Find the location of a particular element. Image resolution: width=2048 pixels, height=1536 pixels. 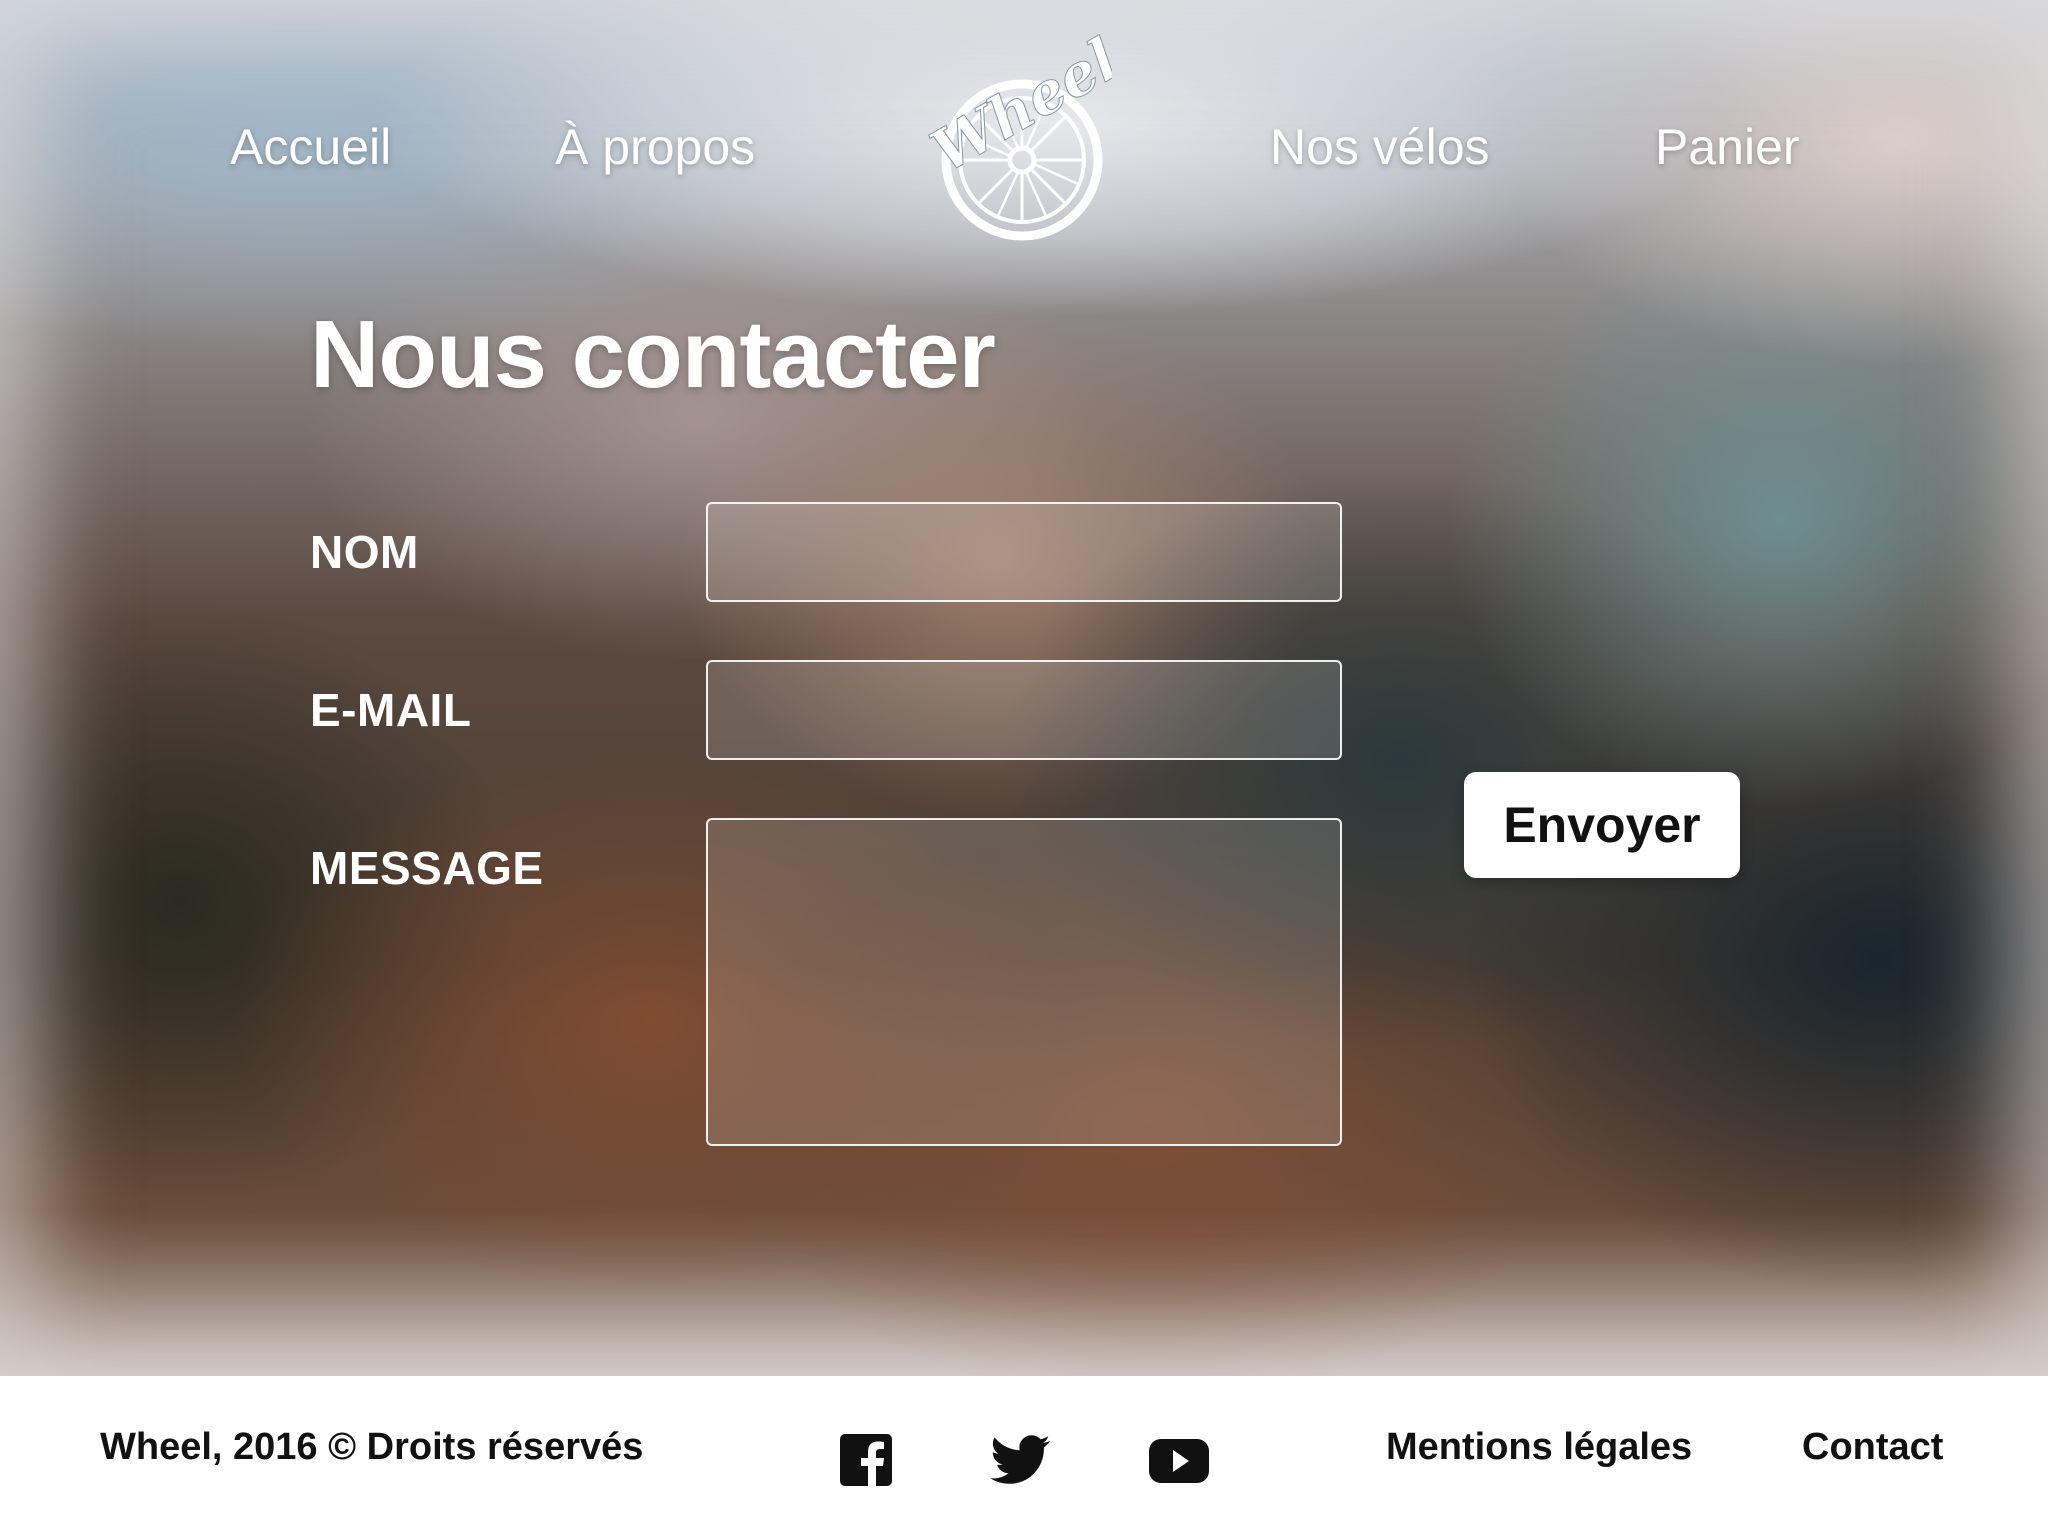

name-label: NOM is located at coordinates (364, 552).